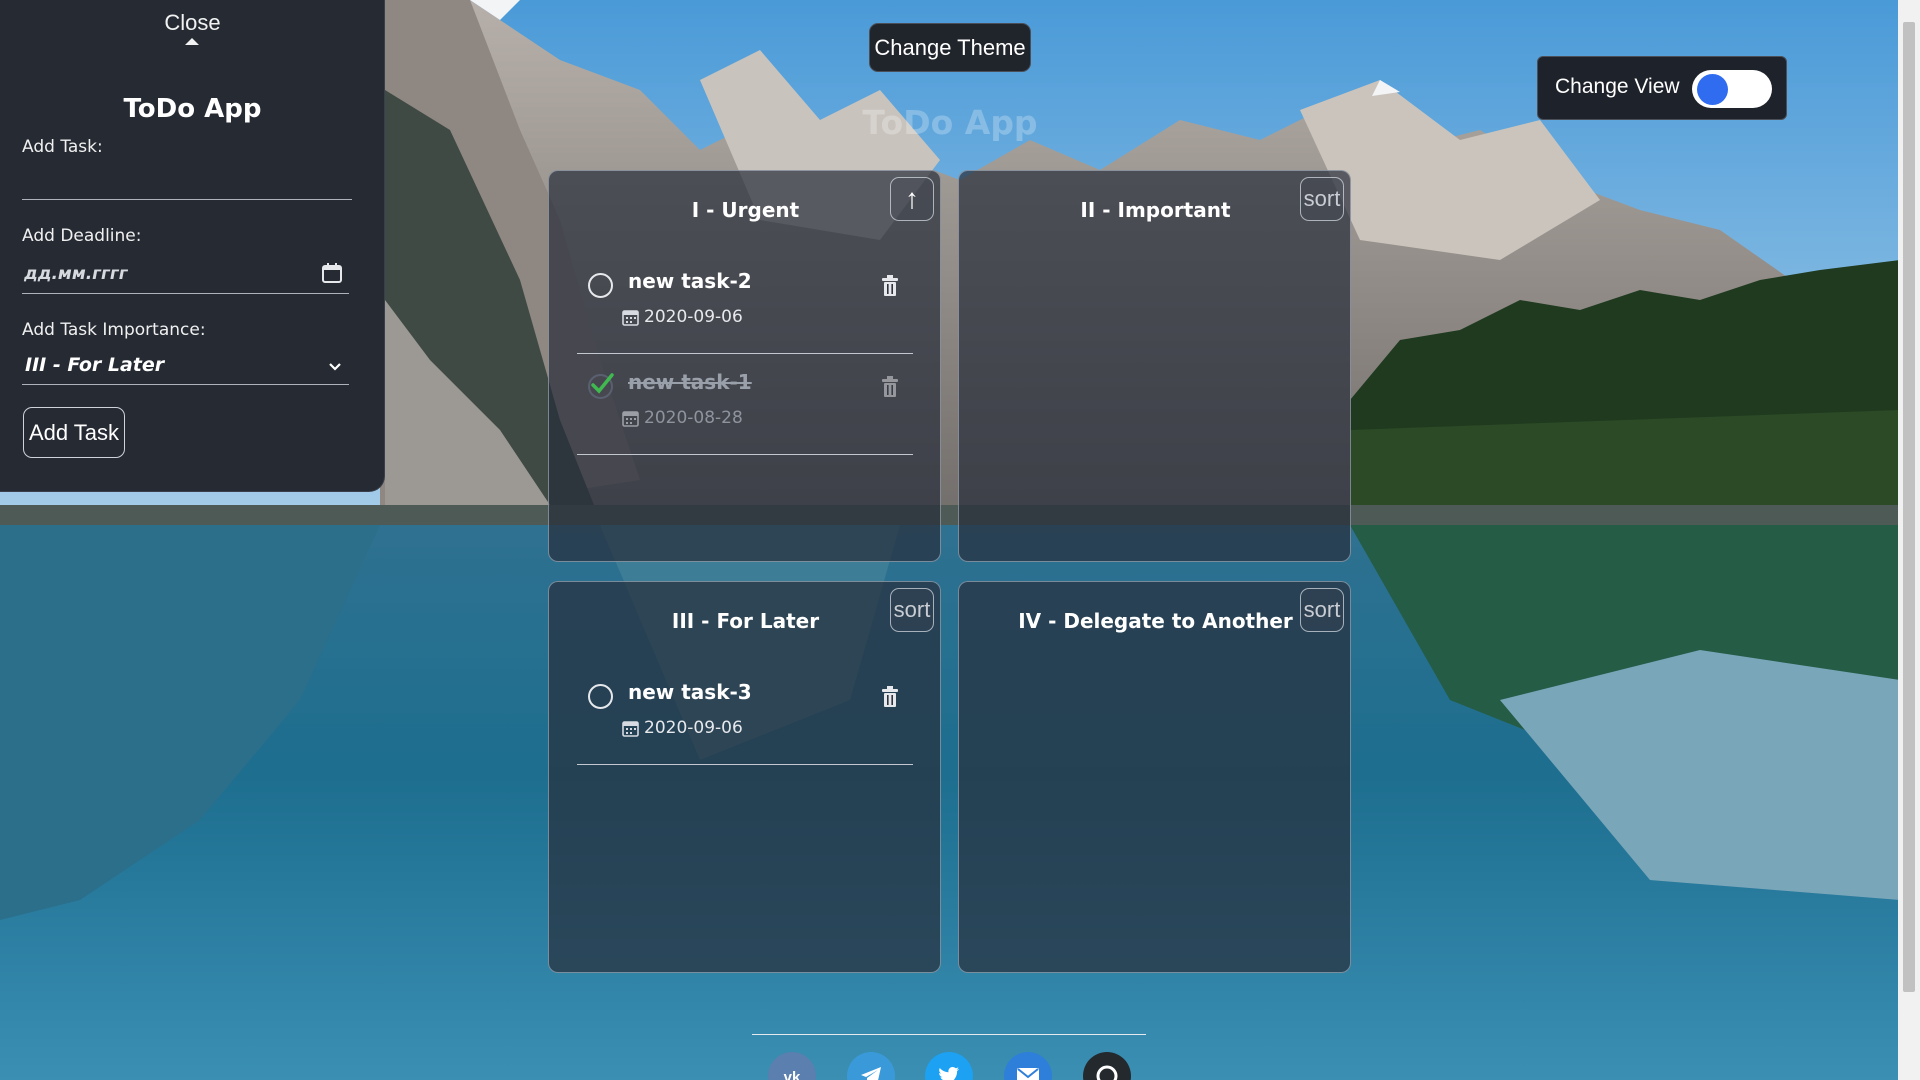  I want to click on close-panel-button: Close, so click(192, 23).